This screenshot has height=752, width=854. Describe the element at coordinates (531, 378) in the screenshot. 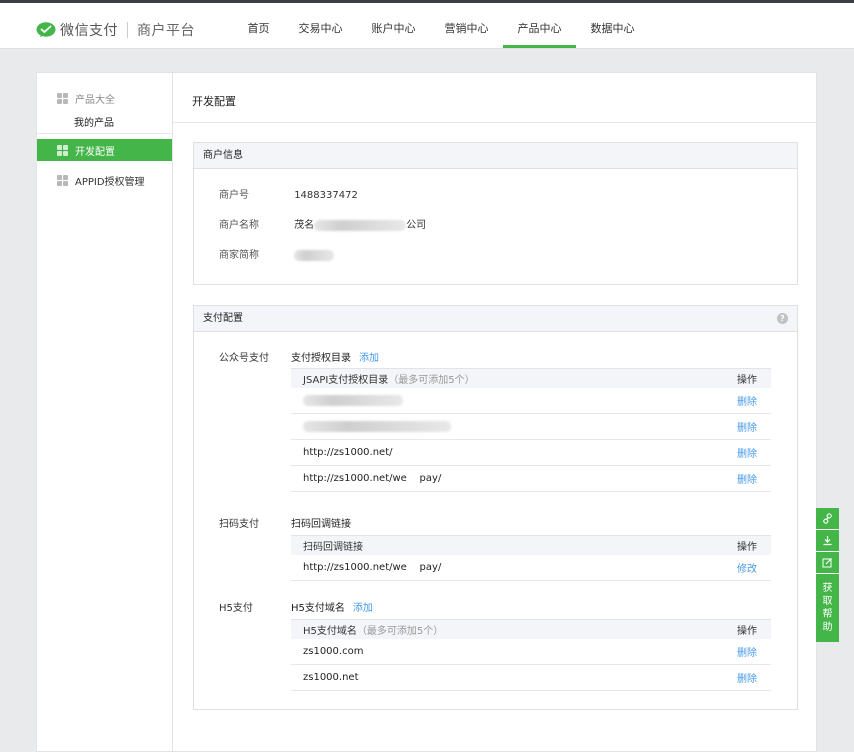

I see `jsapi-table-header: JSAPI支付授权目录 （最多可添加5个） 操作` at that location.